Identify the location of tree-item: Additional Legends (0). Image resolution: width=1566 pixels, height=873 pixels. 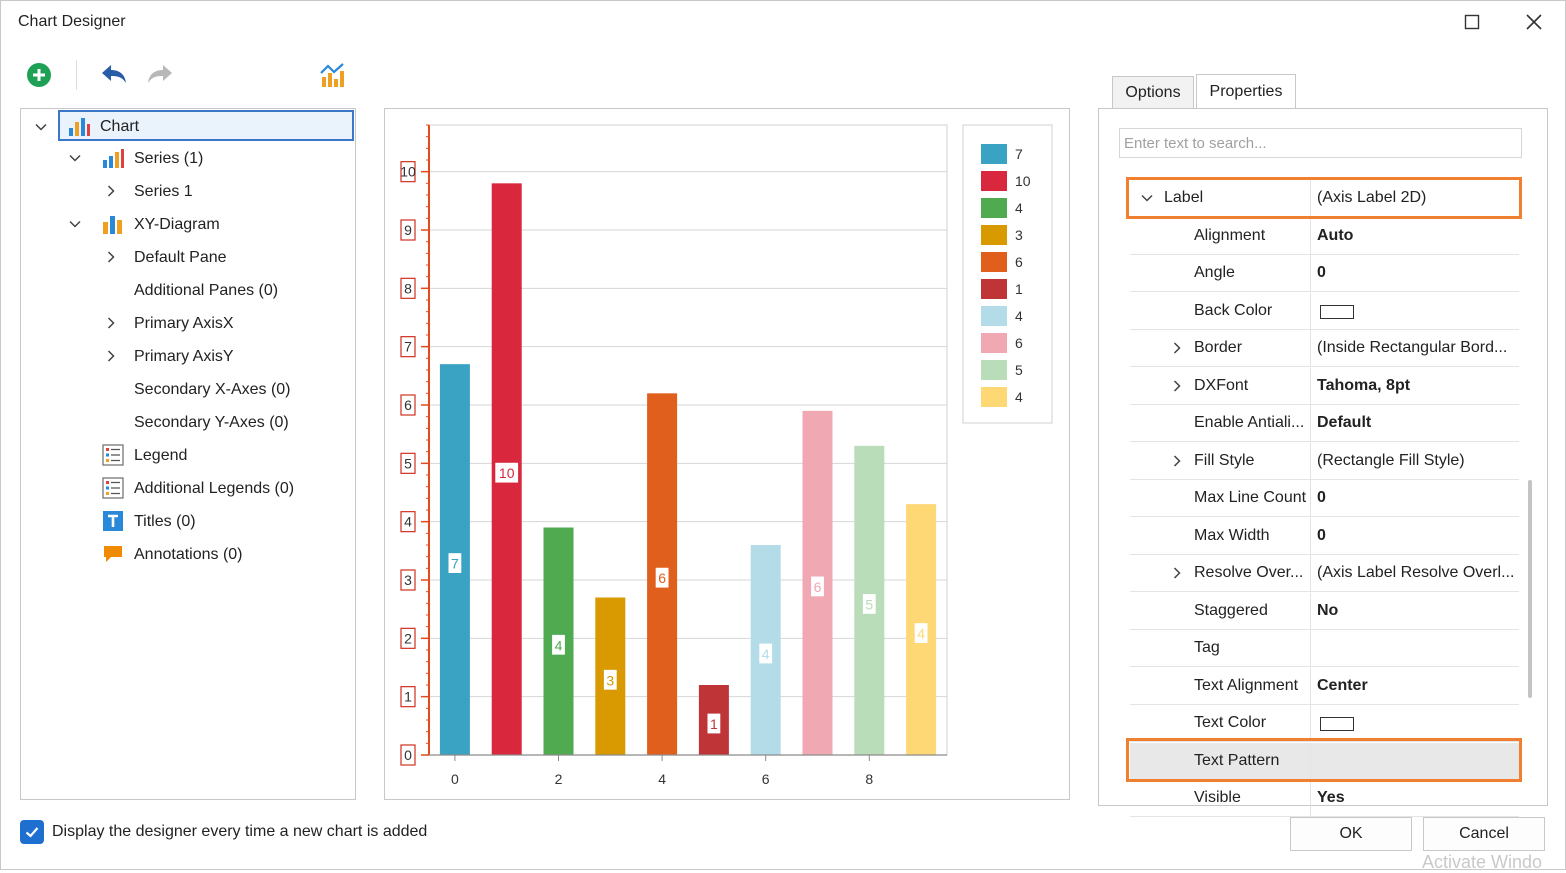
(187, 488).